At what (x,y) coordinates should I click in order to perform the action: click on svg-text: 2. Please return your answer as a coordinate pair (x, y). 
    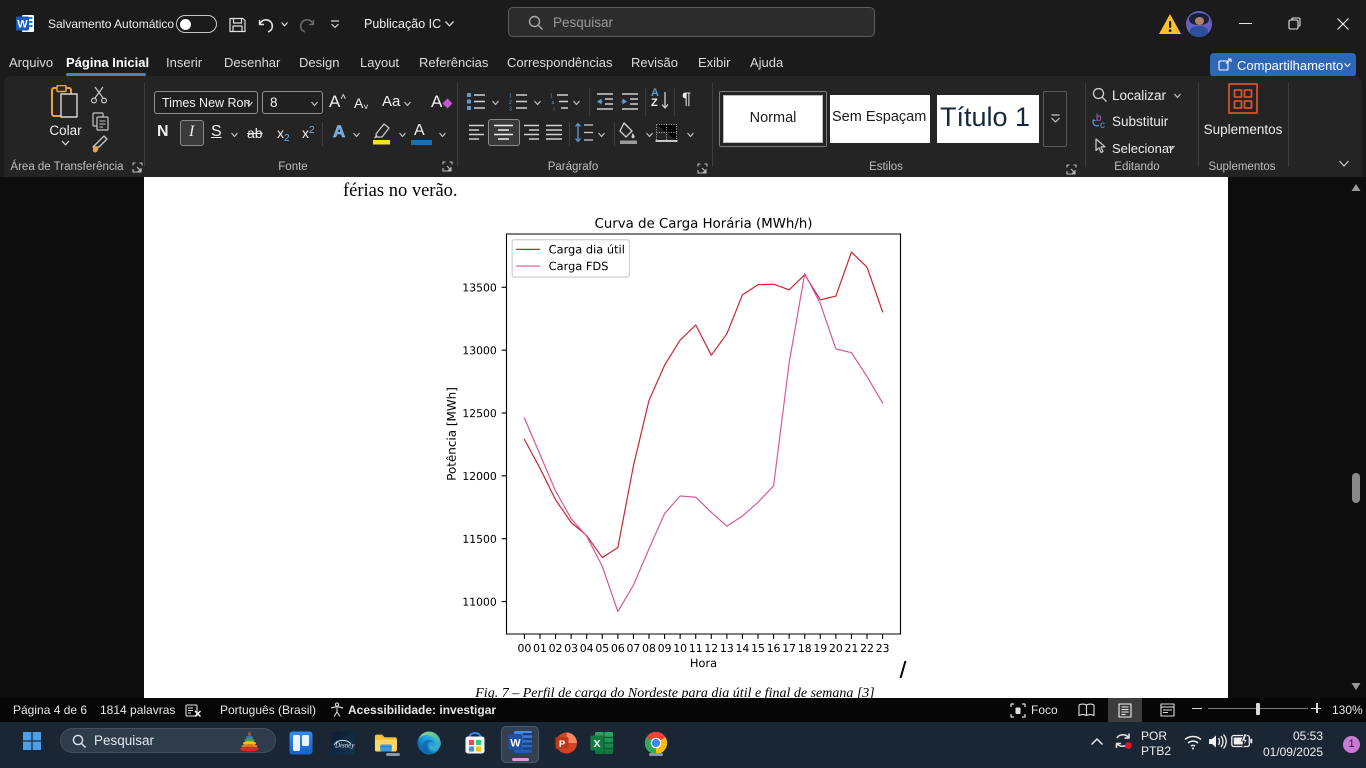
    Looking at the image, I should click on (510, 103).